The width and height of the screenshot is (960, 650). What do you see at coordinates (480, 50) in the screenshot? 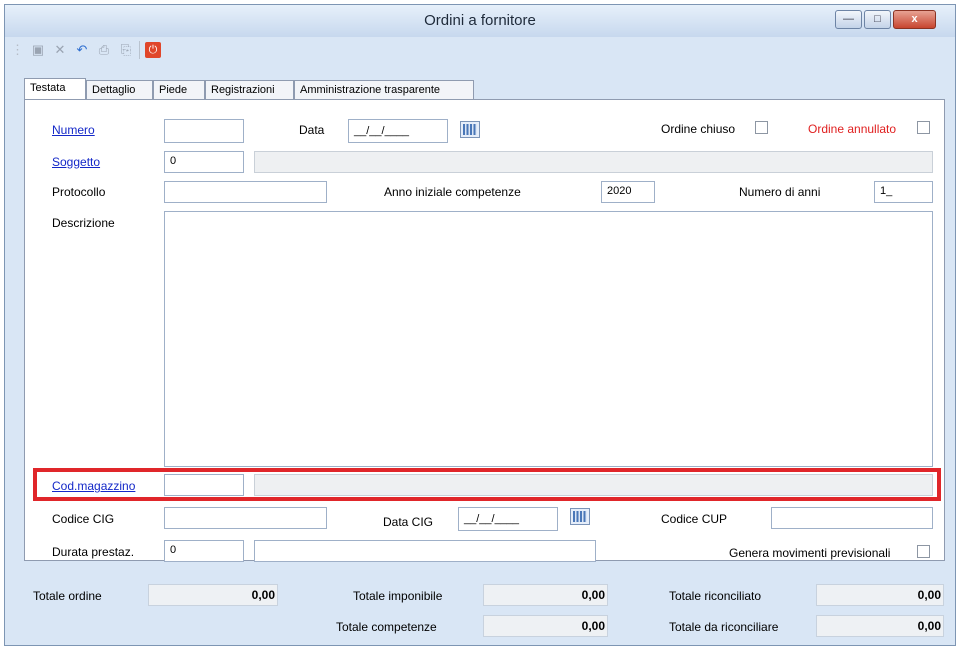
I see `toolbar: ⋮ ▣ ✕ ↶ ⎙ ⎘ ⏻` at bounding box center [480, 50].